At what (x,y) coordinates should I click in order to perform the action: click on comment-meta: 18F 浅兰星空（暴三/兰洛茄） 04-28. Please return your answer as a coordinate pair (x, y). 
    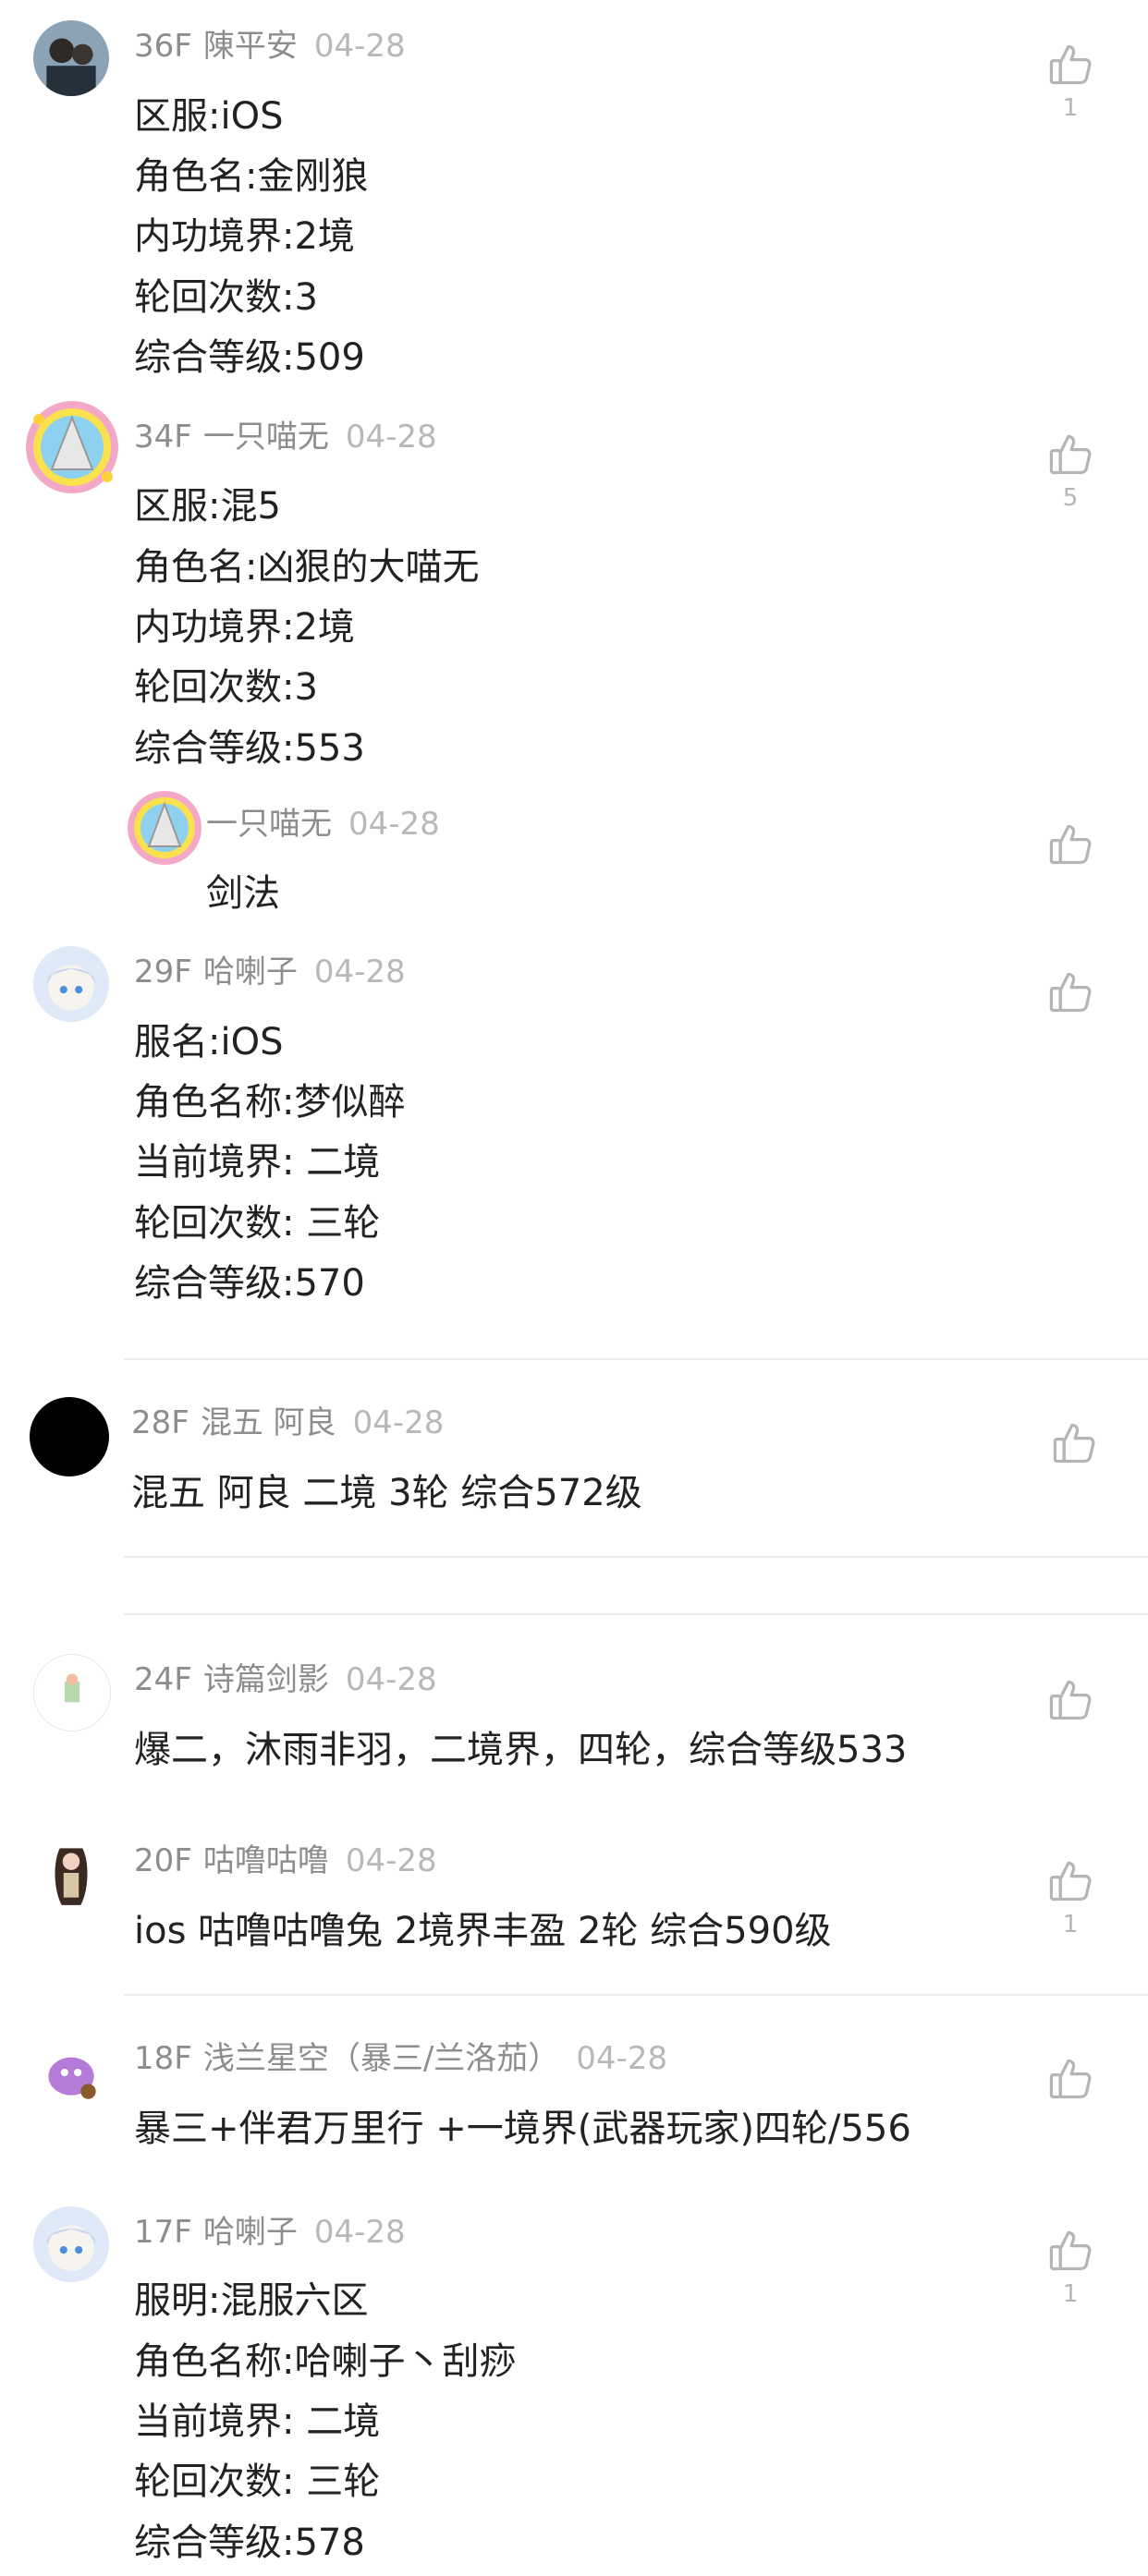
    Looking at the image, I should click on (401, 2058).